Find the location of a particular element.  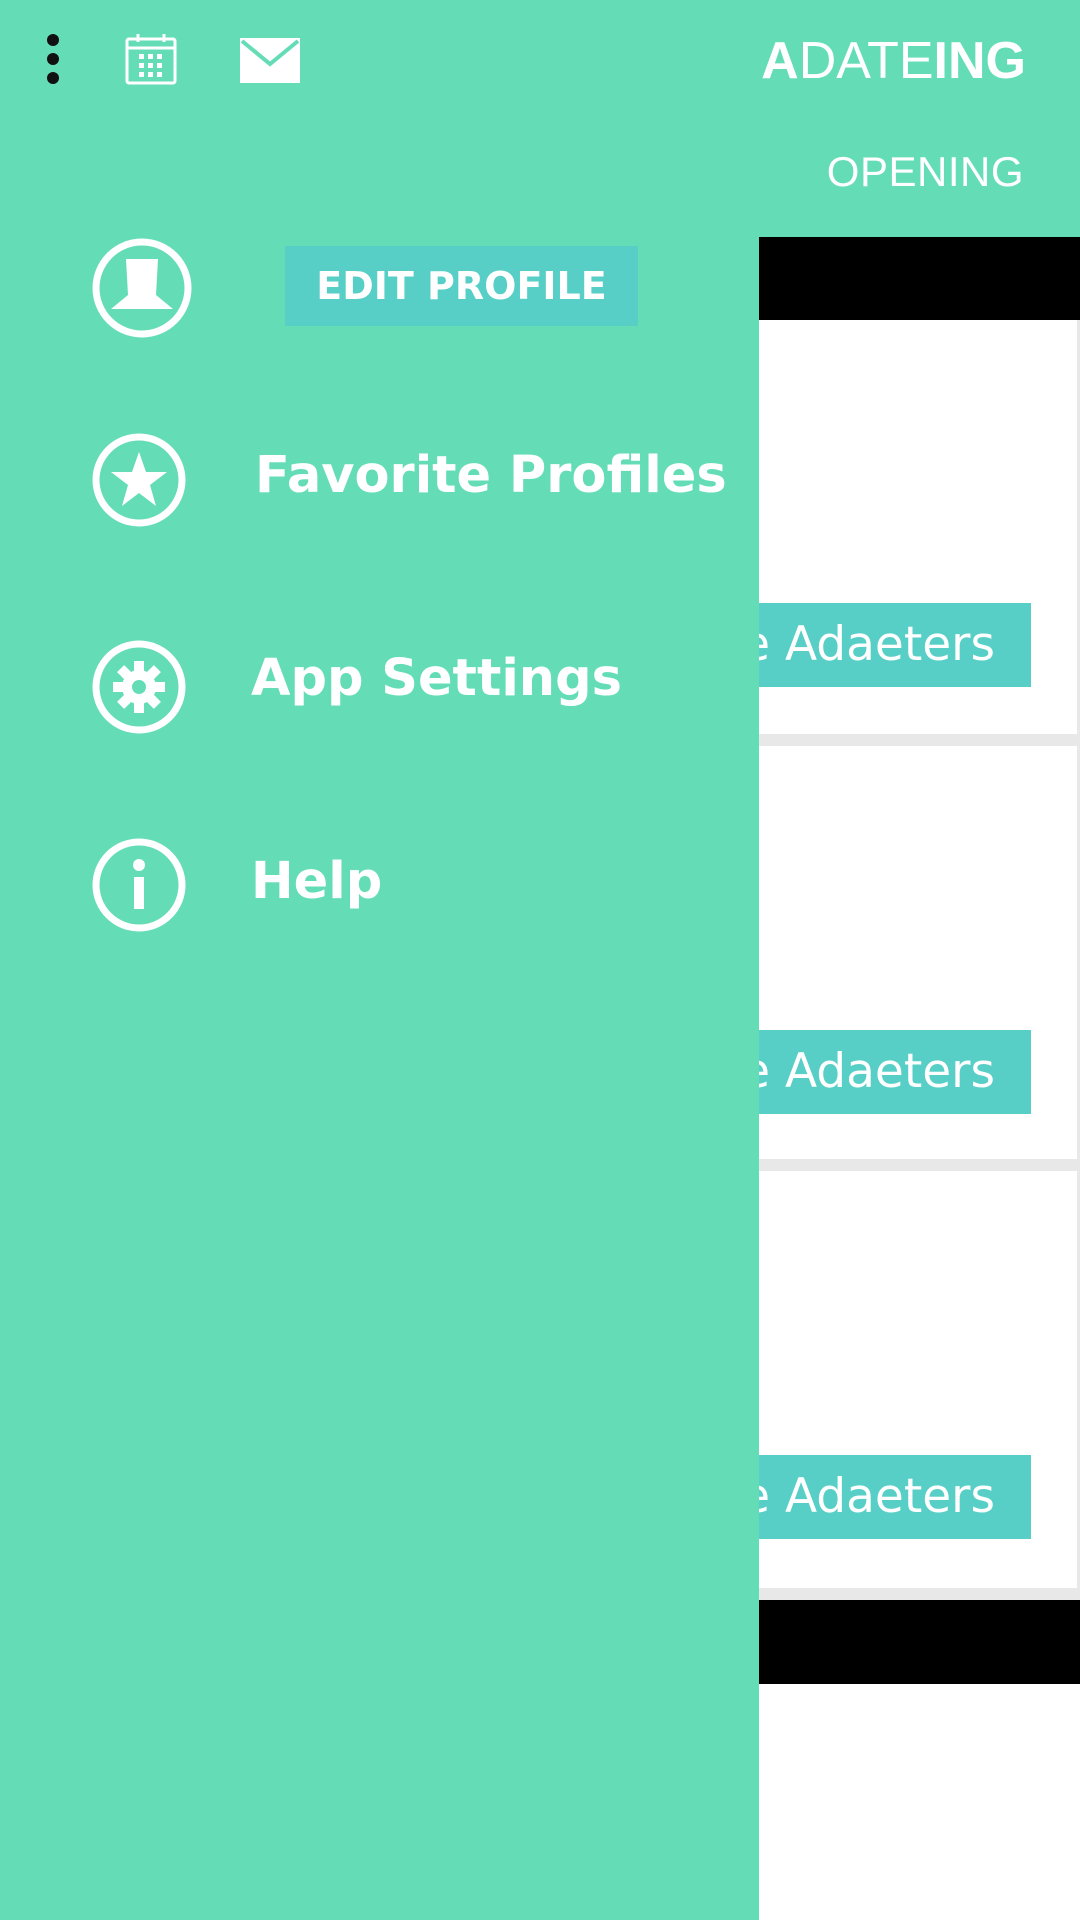

gear-icon is located at coordinates (139, 687).